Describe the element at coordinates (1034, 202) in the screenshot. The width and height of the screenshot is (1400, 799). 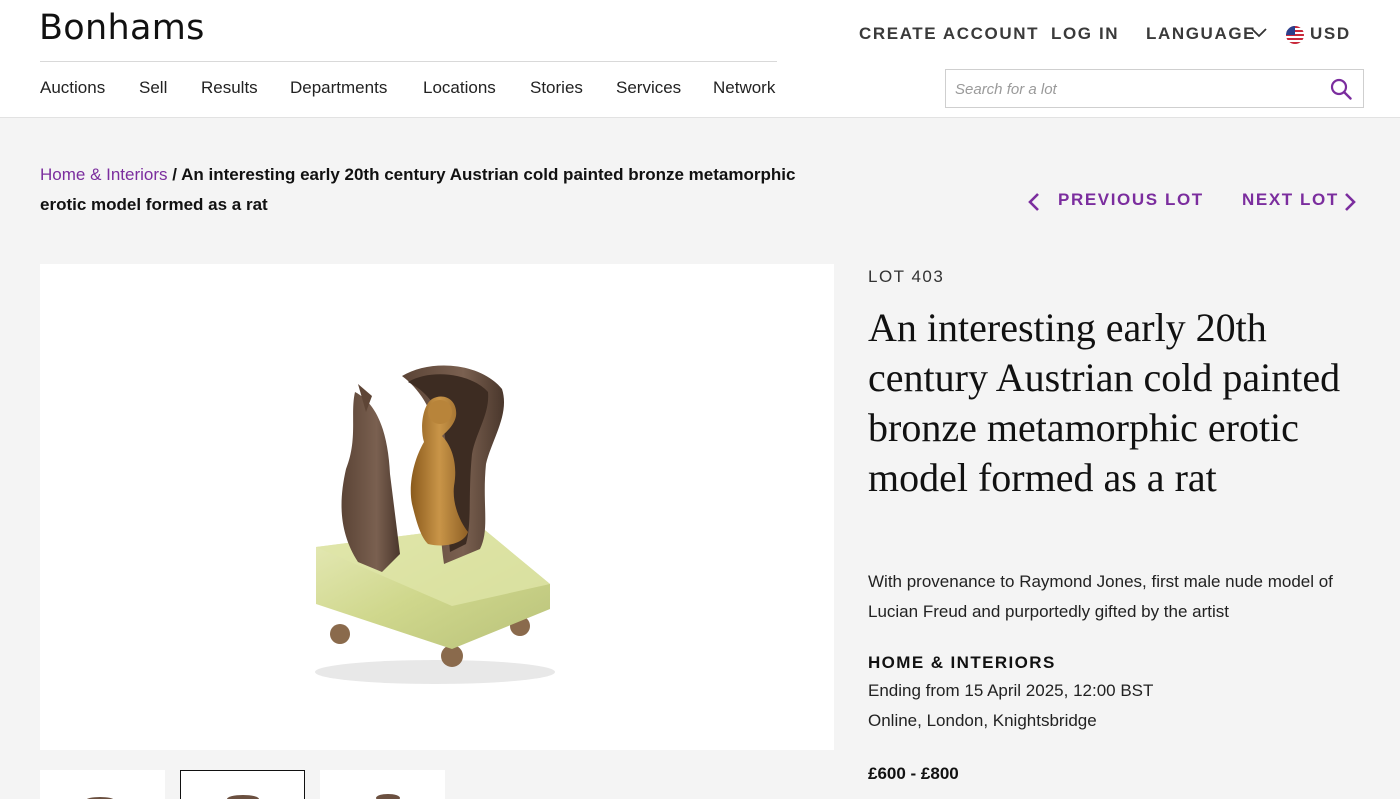
I see `chevron-left-icon` at that location.